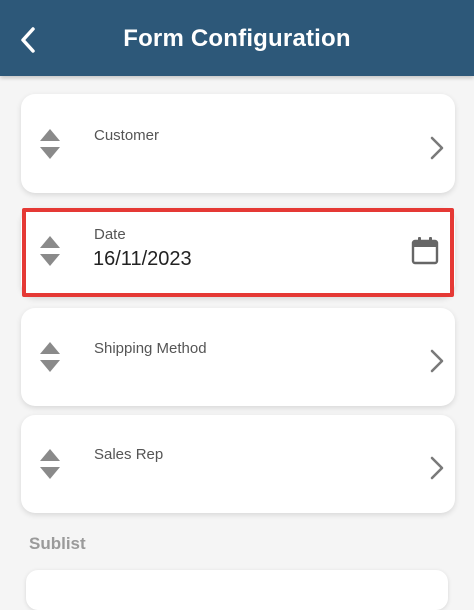 This screenshot has height=610, width=474. What do you see at coordinates (110, 234) in the screenshot?
I see `field-label: Date` at bounding box center [110, 234].